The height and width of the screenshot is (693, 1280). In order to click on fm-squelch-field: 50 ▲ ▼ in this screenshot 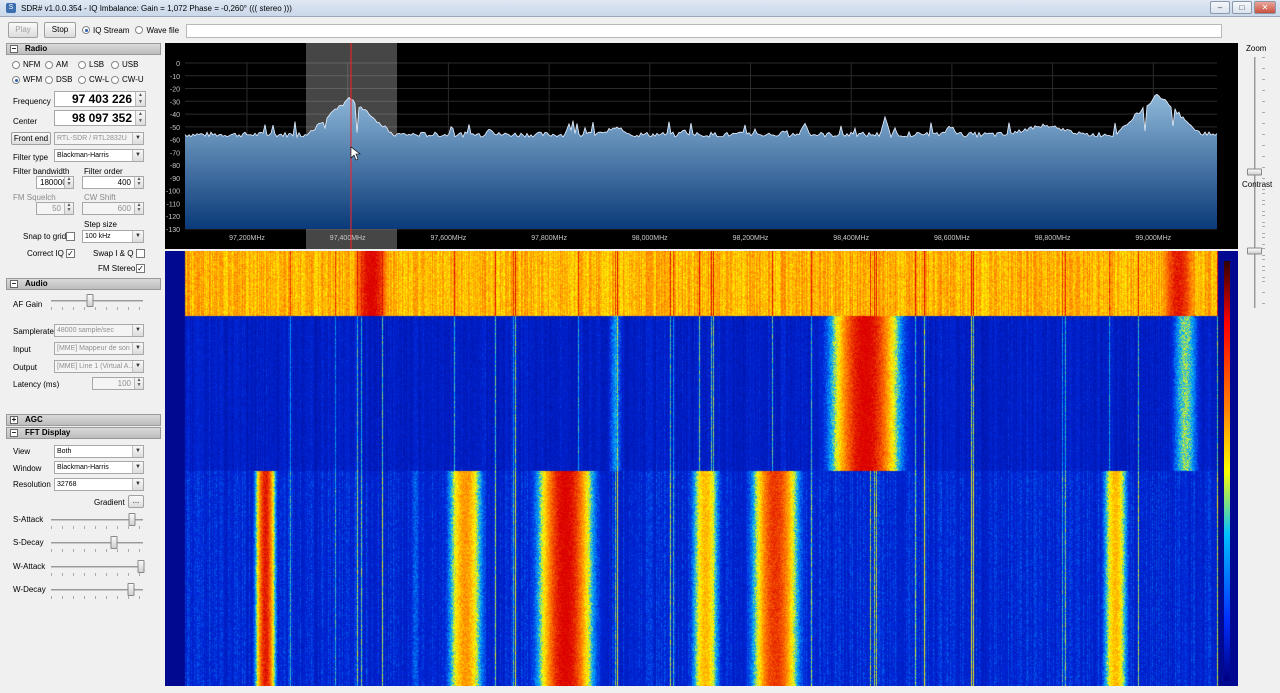, I will do `click(55, 208)`.